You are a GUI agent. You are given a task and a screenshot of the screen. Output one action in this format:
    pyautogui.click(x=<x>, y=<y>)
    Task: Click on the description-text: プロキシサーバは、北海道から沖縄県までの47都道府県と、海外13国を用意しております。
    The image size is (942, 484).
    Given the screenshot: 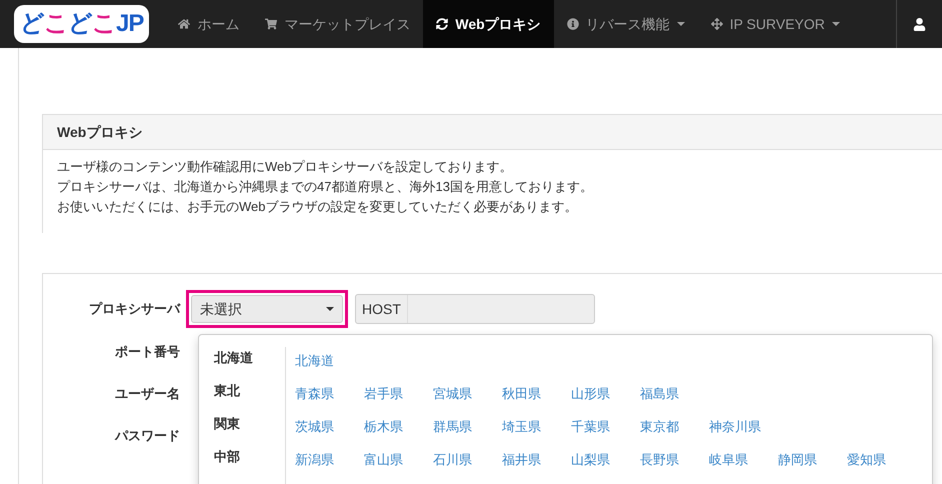 What is the action you would take?
    pyautogui.click(x=325, y=187)
    